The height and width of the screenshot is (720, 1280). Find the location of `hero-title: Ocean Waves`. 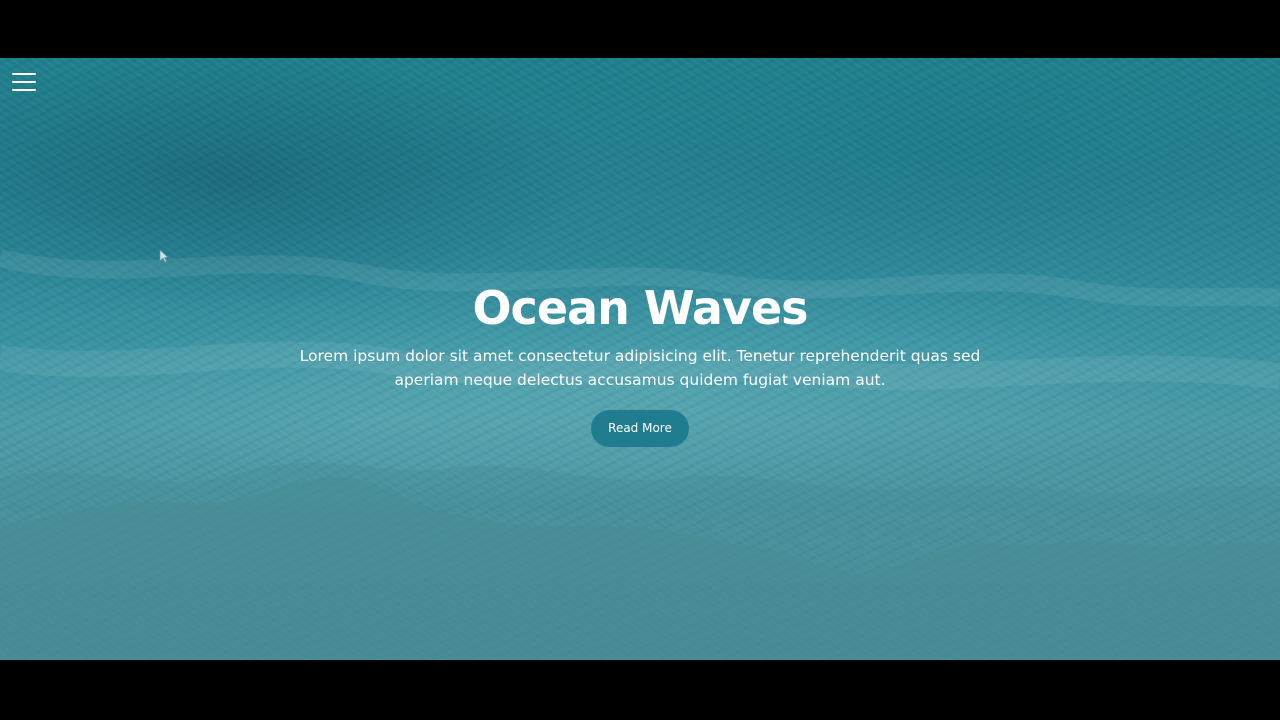

hero-title: Ocean Waves is located at coordinates (640, 308).